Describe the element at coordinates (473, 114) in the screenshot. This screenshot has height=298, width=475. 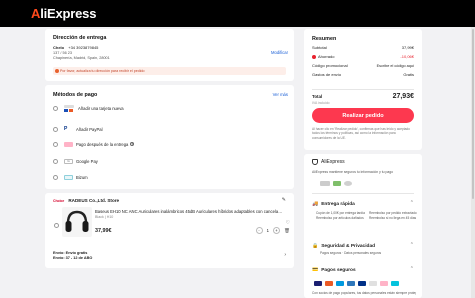
I see `scrollbar-thumb` at that location.